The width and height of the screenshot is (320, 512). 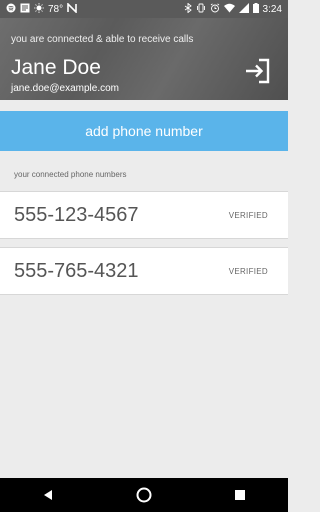 What do you see at coordinates (39, 9) in the screenshot?
I see `temperature-icon` at bounding box center [39, 9].